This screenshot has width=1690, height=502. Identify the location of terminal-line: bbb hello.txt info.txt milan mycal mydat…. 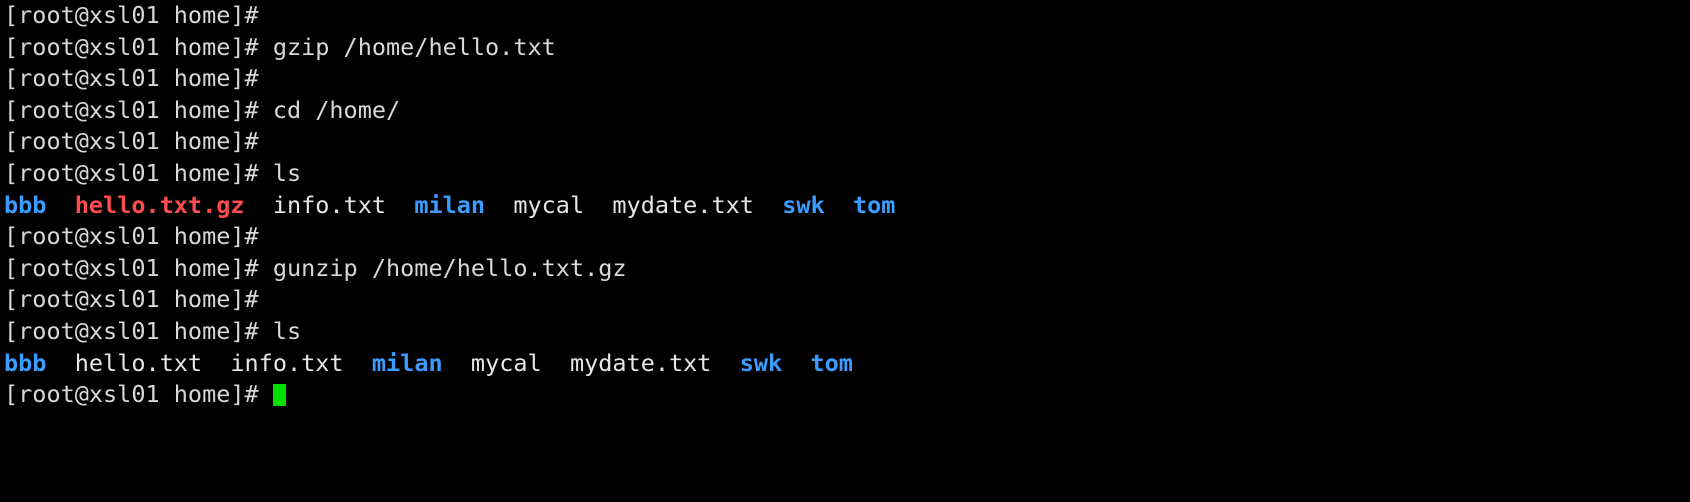
(845, 364).